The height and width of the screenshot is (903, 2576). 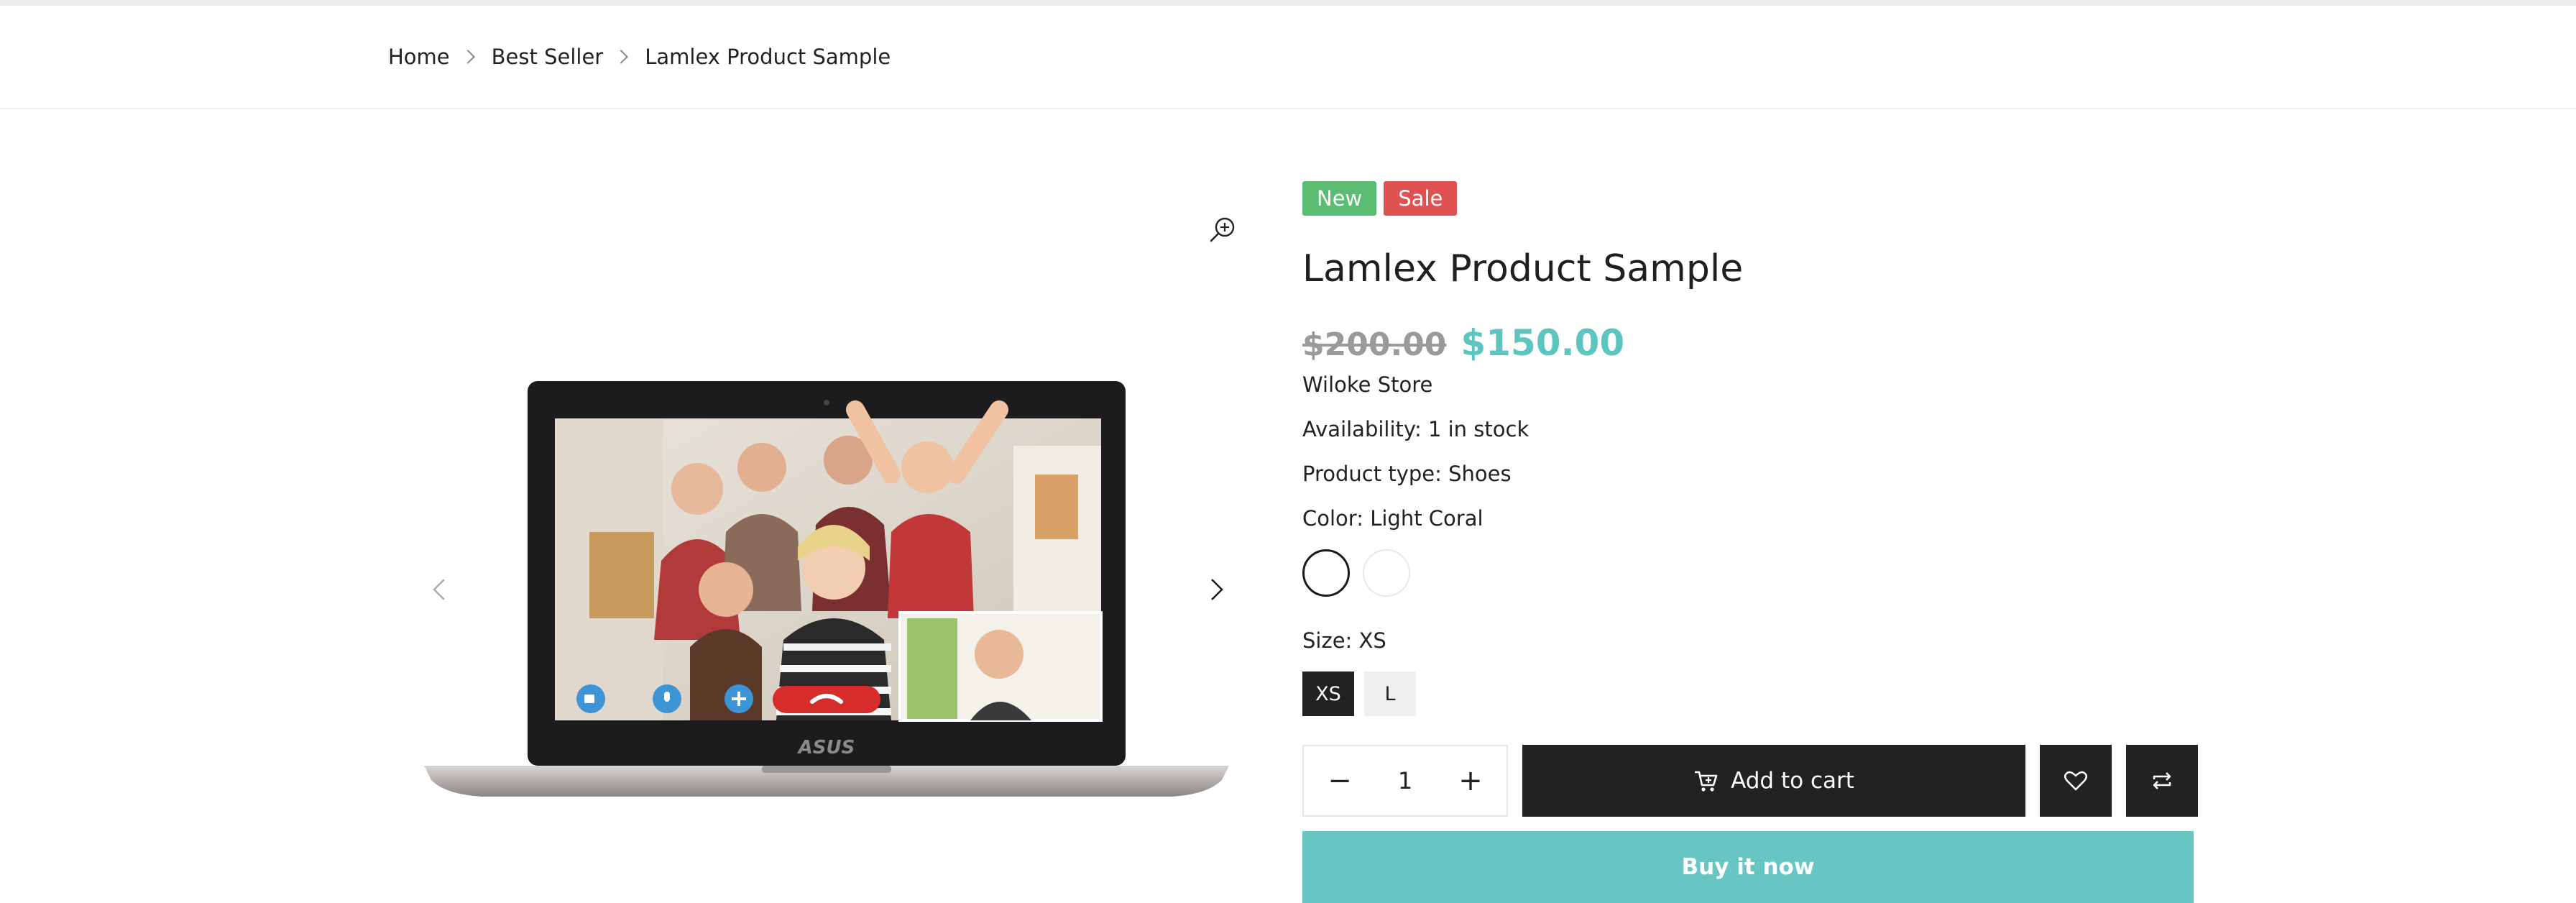 What do you see at coordinates (1344, 640) in the screenshot?
I see `size-label: Size: XS` at bounding box center [1344, 640].